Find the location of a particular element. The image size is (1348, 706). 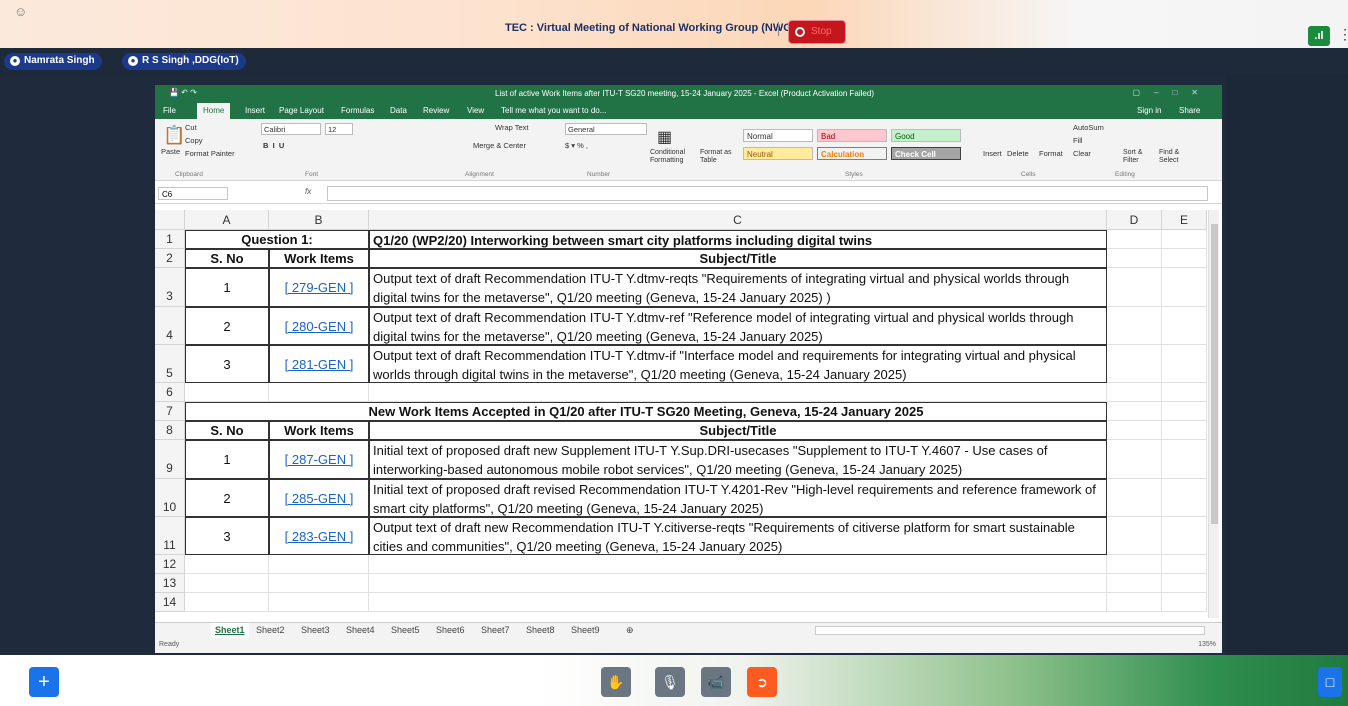

style-calculation: Calculation is located at coordinates (852, 153).